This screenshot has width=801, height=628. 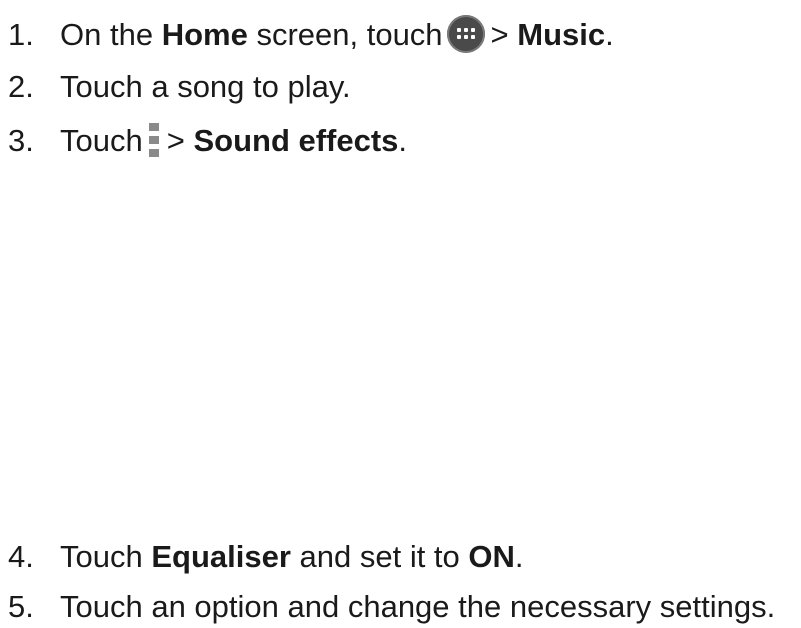 I want to click on step-number: 1., so click(x=21, y=34).